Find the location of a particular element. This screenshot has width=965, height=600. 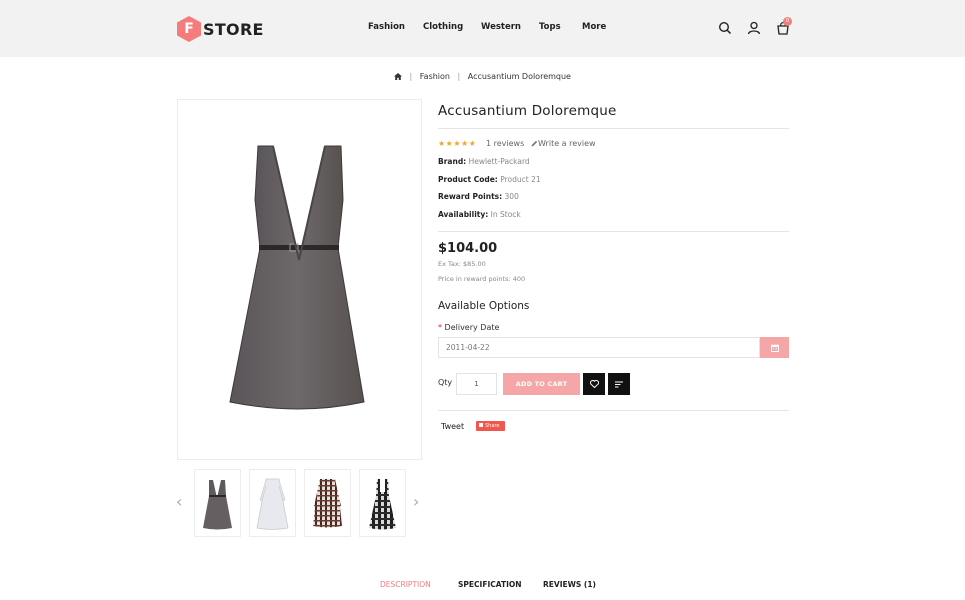

reward-points-price: Price in reward points: 400 is located at coordinates (482, 279).